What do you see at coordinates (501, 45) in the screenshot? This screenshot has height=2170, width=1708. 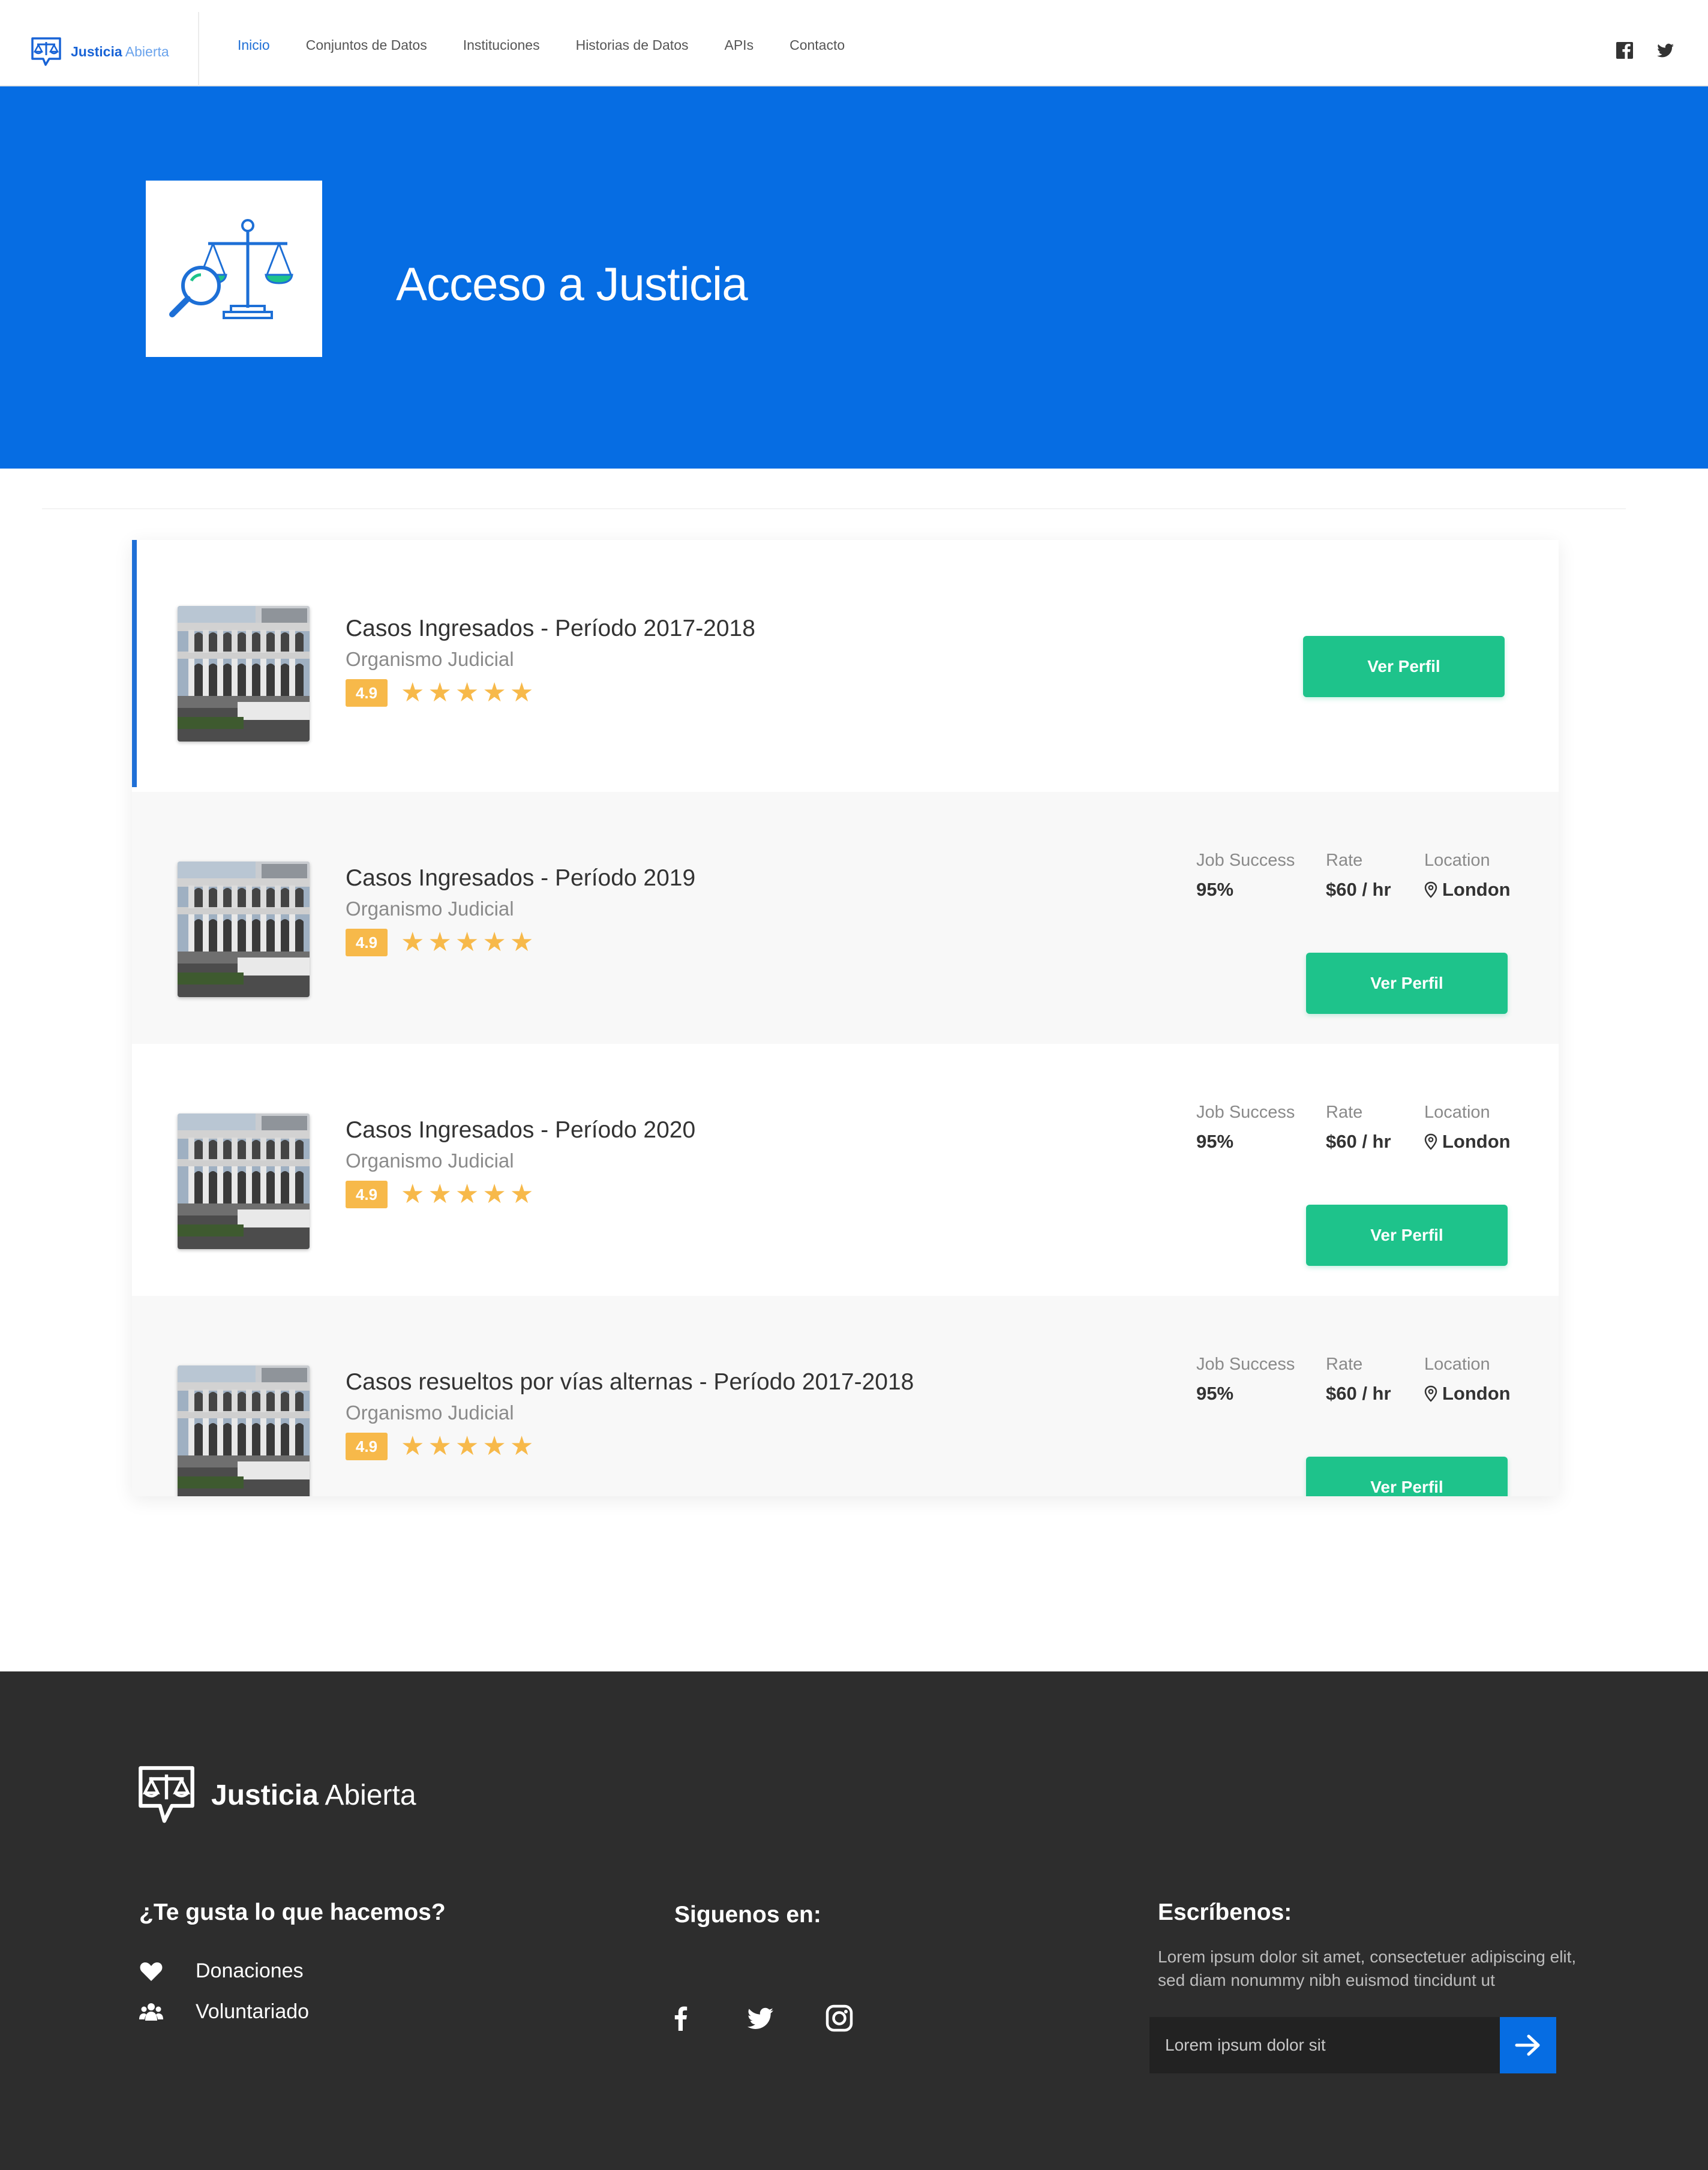 I see `nav-link-instituciones: Instituciones` at bounding box center [501, 45].